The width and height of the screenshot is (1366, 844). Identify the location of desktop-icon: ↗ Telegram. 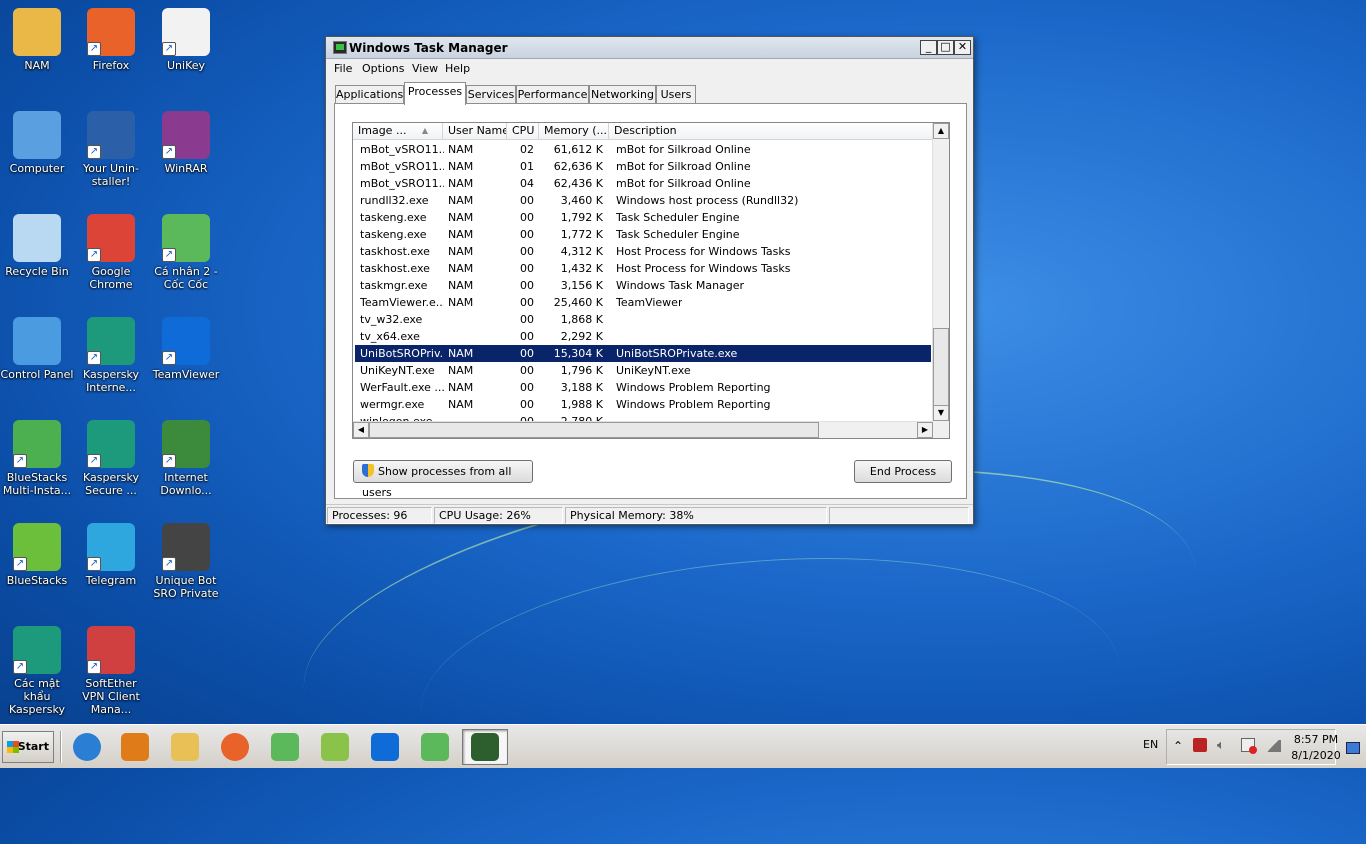
(111, 552).